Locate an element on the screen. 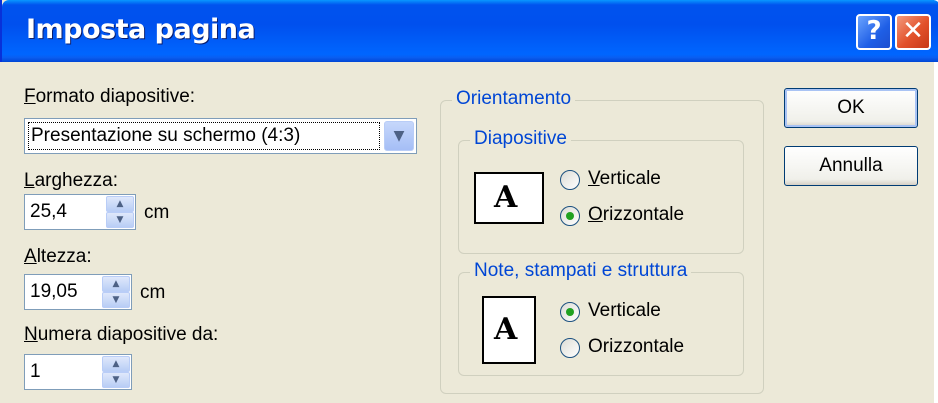  number-label: Numera diapositive da: is located at coordinates (121, 334).